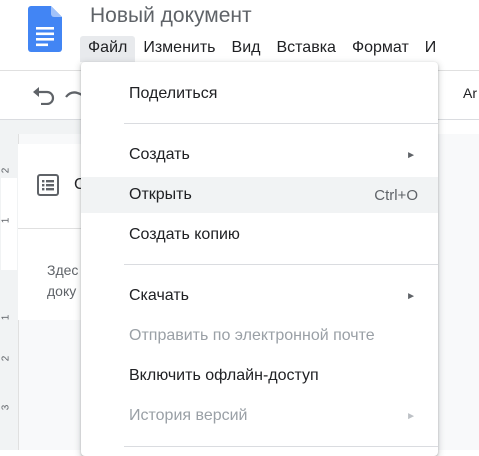 Image resolution: width=479 pixels, height=456 pixels. Describe the element at coordinates (188, 415) in the screenshot. I see `menu-item-label: История версий` at that location.